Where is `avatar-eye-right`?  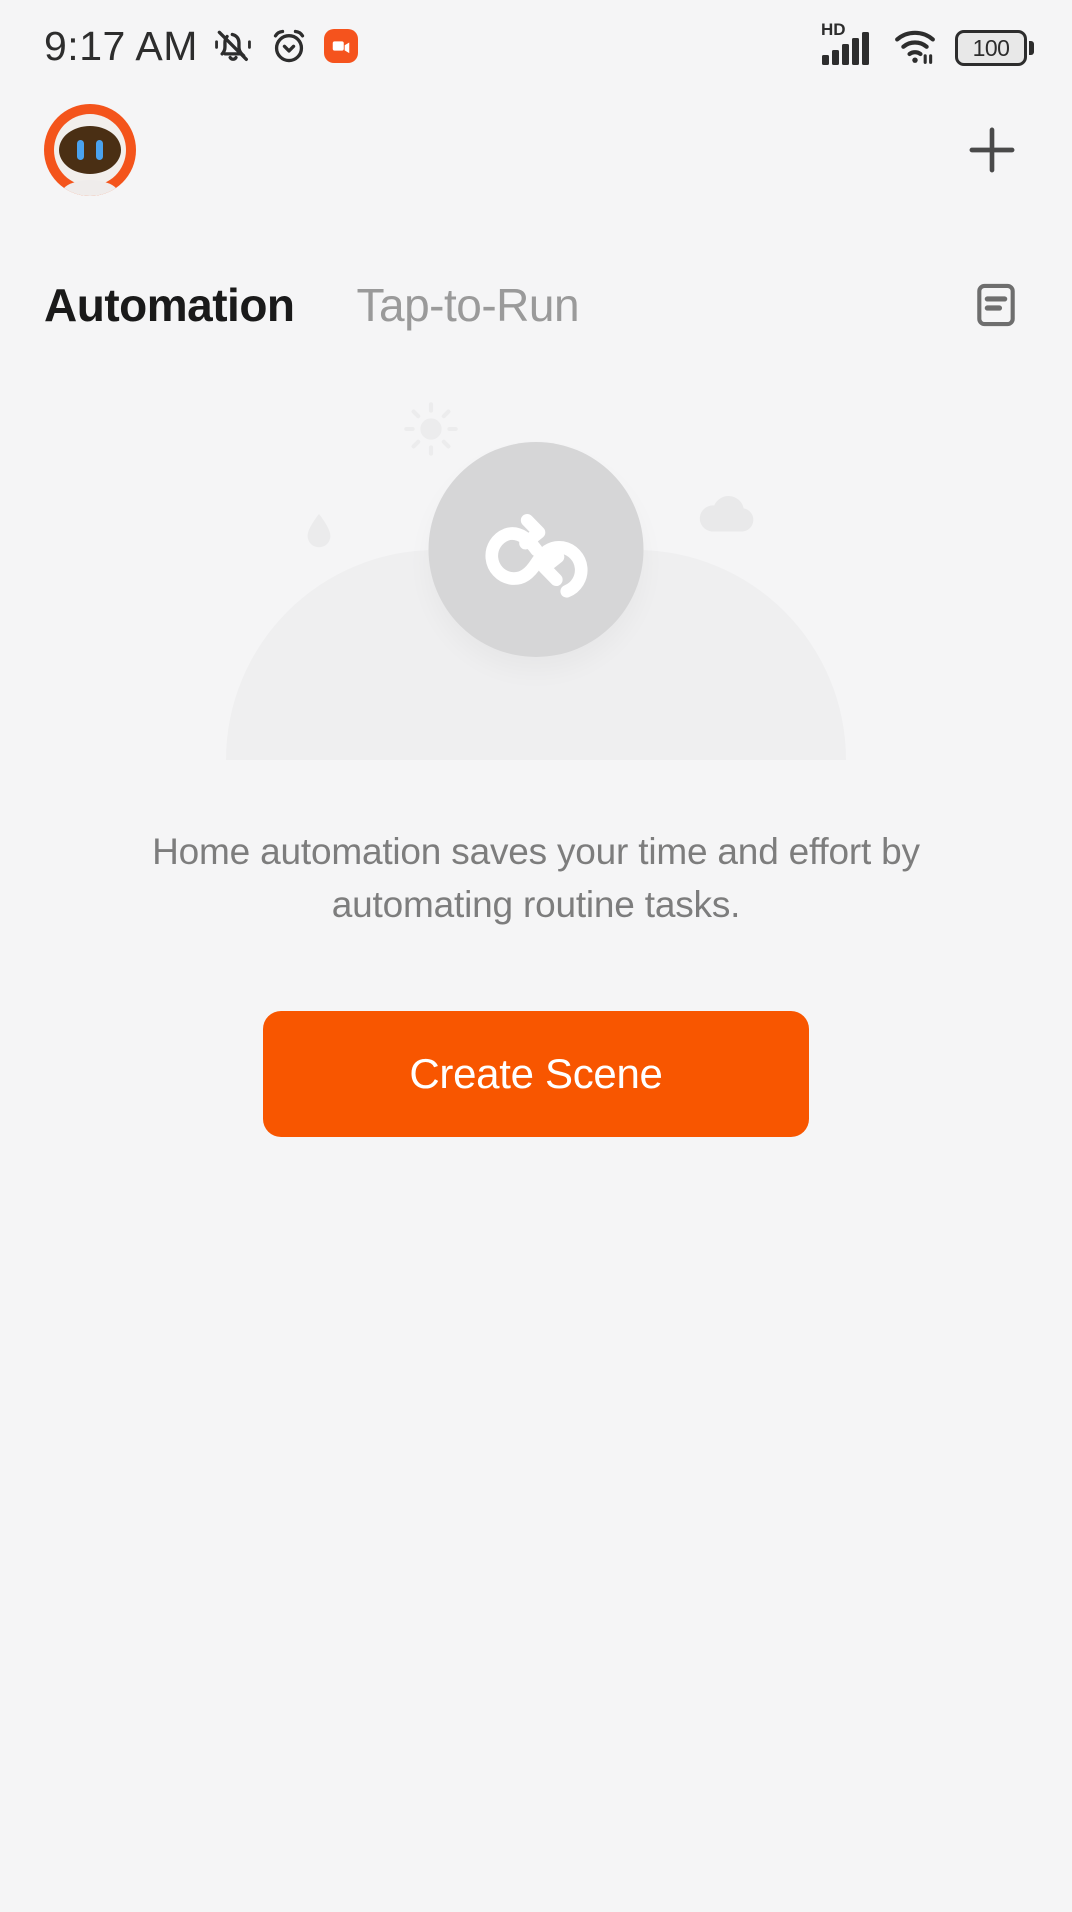 avatar-eye-right is located at coordinates (99, 150).